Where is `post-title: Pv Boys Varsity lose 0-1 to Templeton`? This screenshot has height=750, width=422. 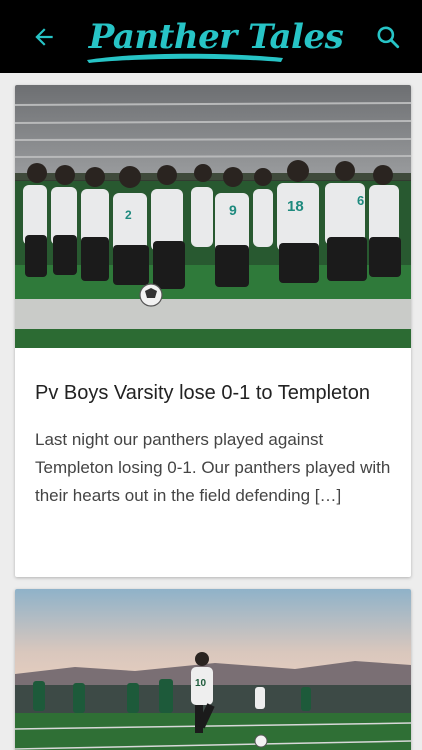 post-title: Pv Boys Varsity lose 0-1 to Templeton is located at coordinates (213, 393).